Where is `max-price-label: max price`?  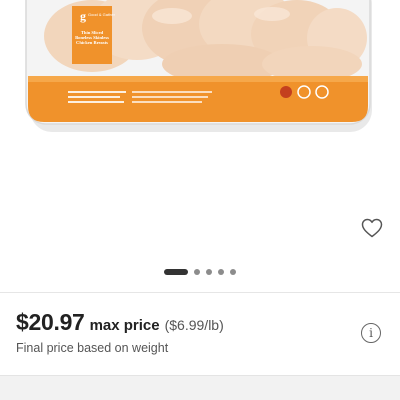
max-price-label: max price is located at coordinates (124, 325).